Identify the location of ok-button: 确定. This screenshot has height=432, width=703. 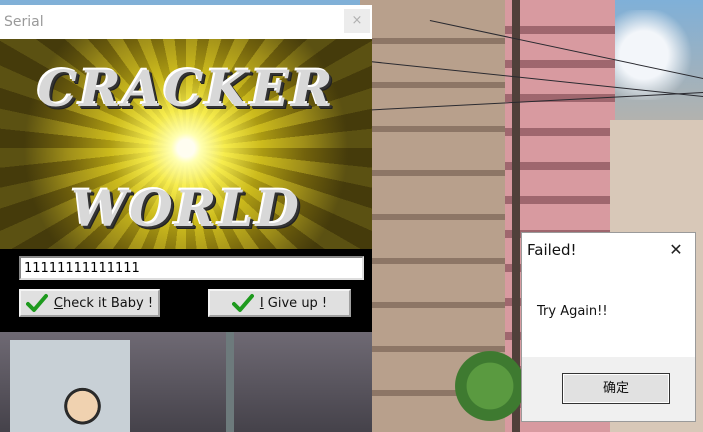
(616, 388).